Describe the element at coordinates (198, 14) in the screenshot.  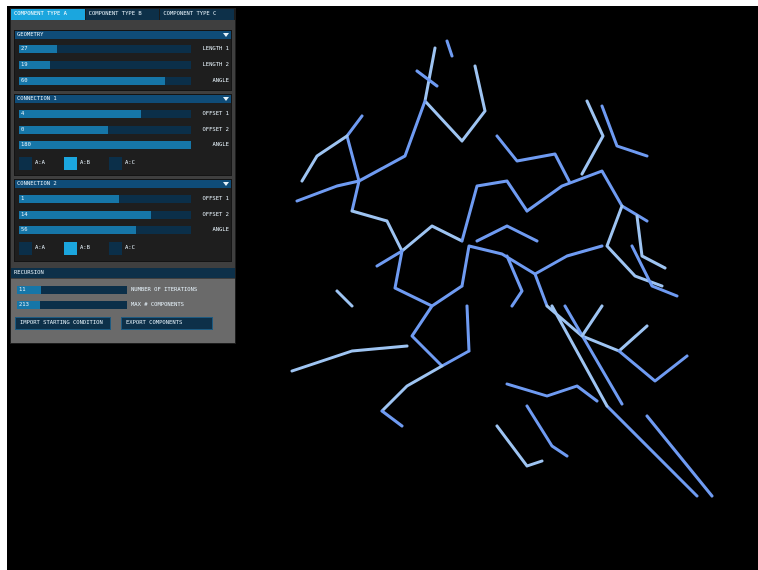
I see `tab-component-type-c: COMPONENT TYPE C` at that location.